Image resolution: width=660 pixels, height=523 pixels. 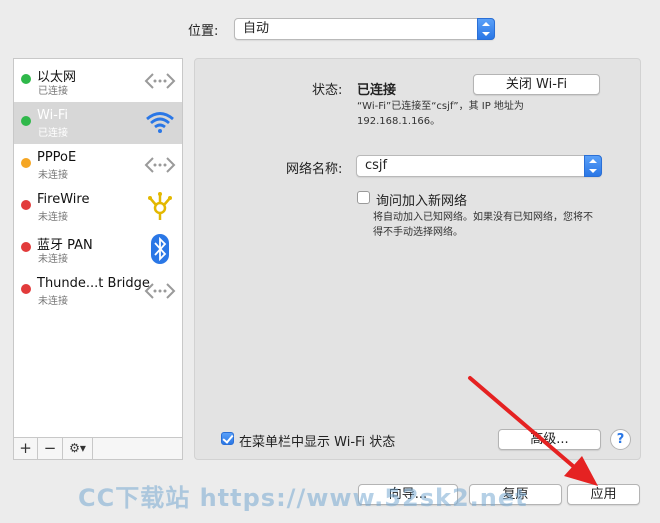 I want to click on remove-service-button: −, so click(x=50, y=448).